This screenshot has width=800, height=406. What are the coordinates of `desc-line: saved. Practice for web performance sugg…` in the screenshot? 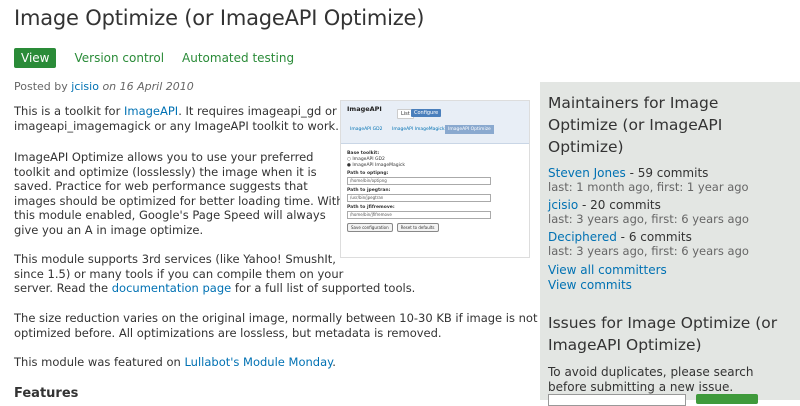 It's located at (161, 186).